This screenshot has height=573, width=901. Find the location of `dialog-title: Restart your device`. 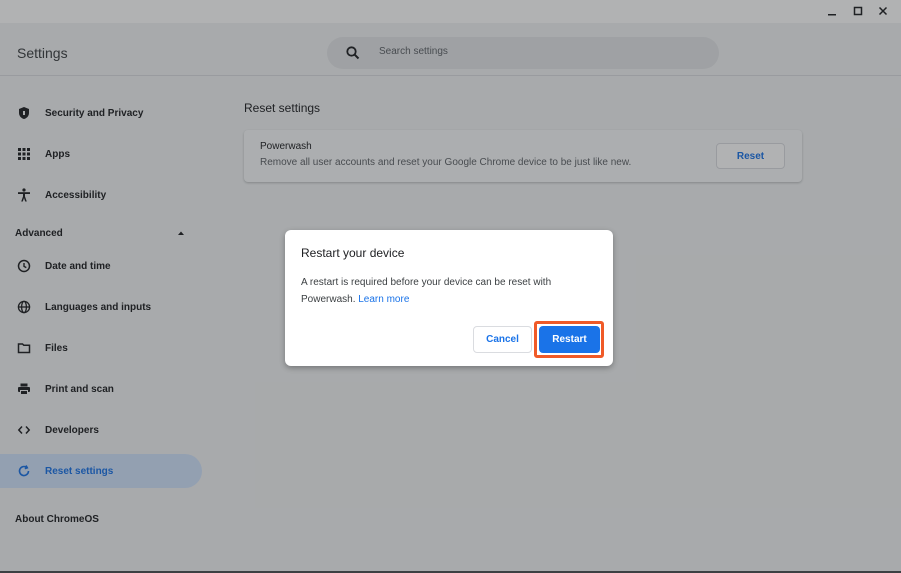

dialog-title: Restart your device is located at coordinates (353, 253).